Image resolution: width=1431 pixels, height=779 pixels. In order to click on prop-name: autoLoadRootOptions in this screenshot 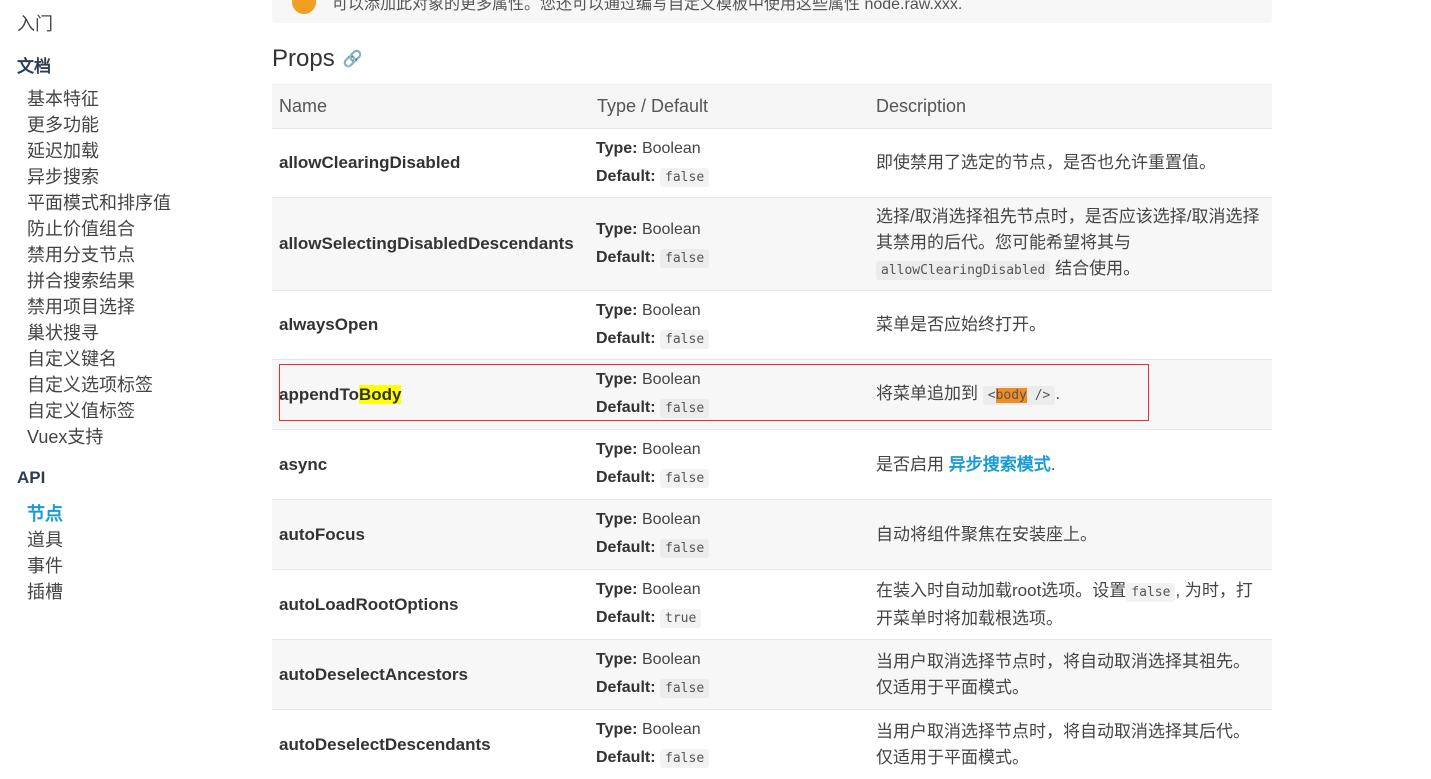, I will do `click(369, 604)`.